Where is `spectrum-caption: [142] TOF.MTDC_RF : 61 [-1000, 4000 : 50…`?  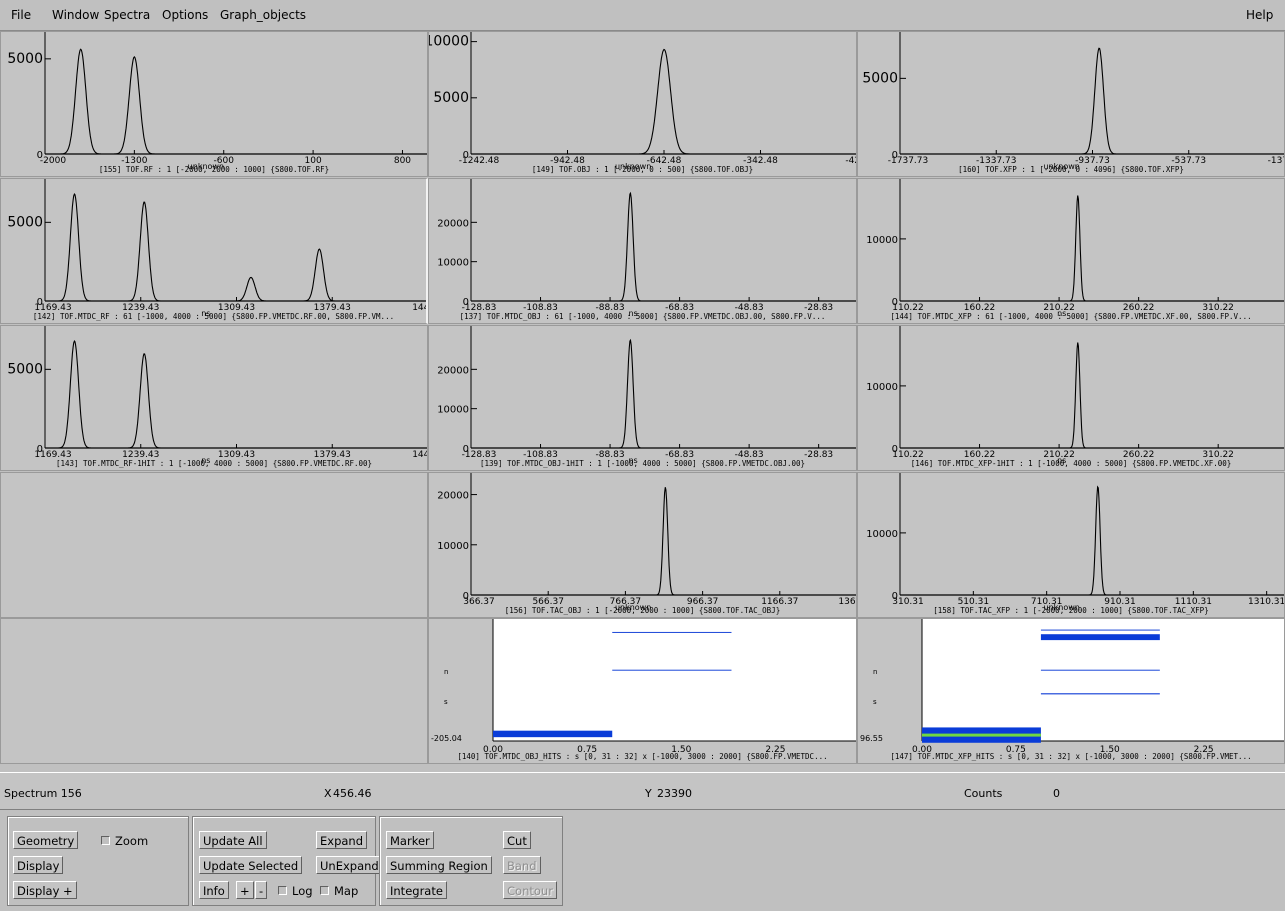 spectrum-caption: [142] TOF.MTDC_RF : 61 [-1000, 4000 : 50… is located at coordinates (213, 316).